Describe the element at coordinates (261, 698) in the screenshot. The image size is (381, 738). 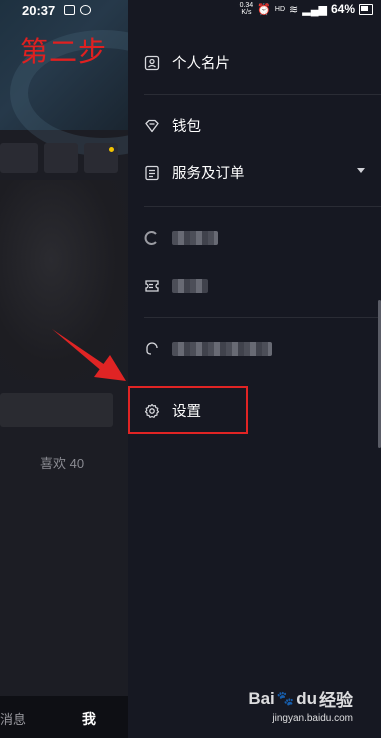
I see `watermark-brand: Bai` at that location.